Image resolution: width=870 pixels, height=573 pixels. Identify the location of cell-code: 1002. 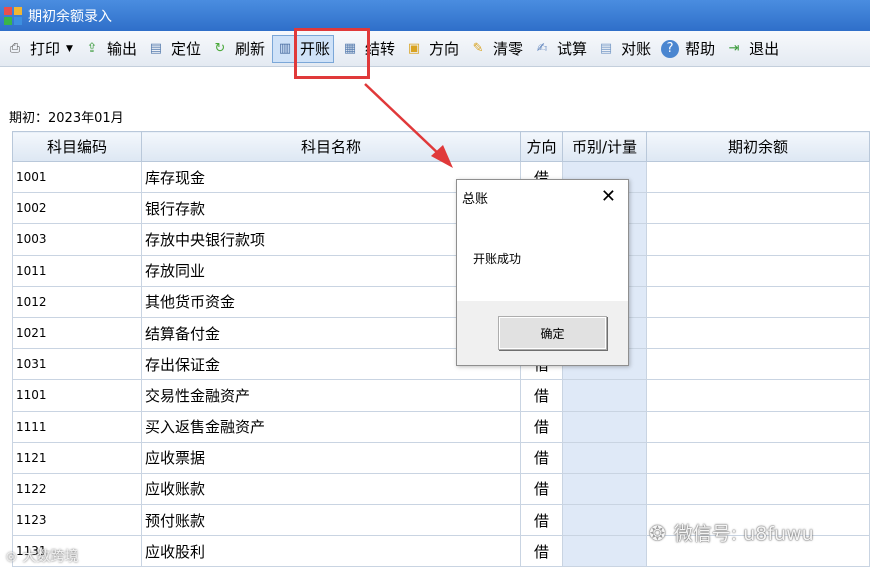
(77, 208).